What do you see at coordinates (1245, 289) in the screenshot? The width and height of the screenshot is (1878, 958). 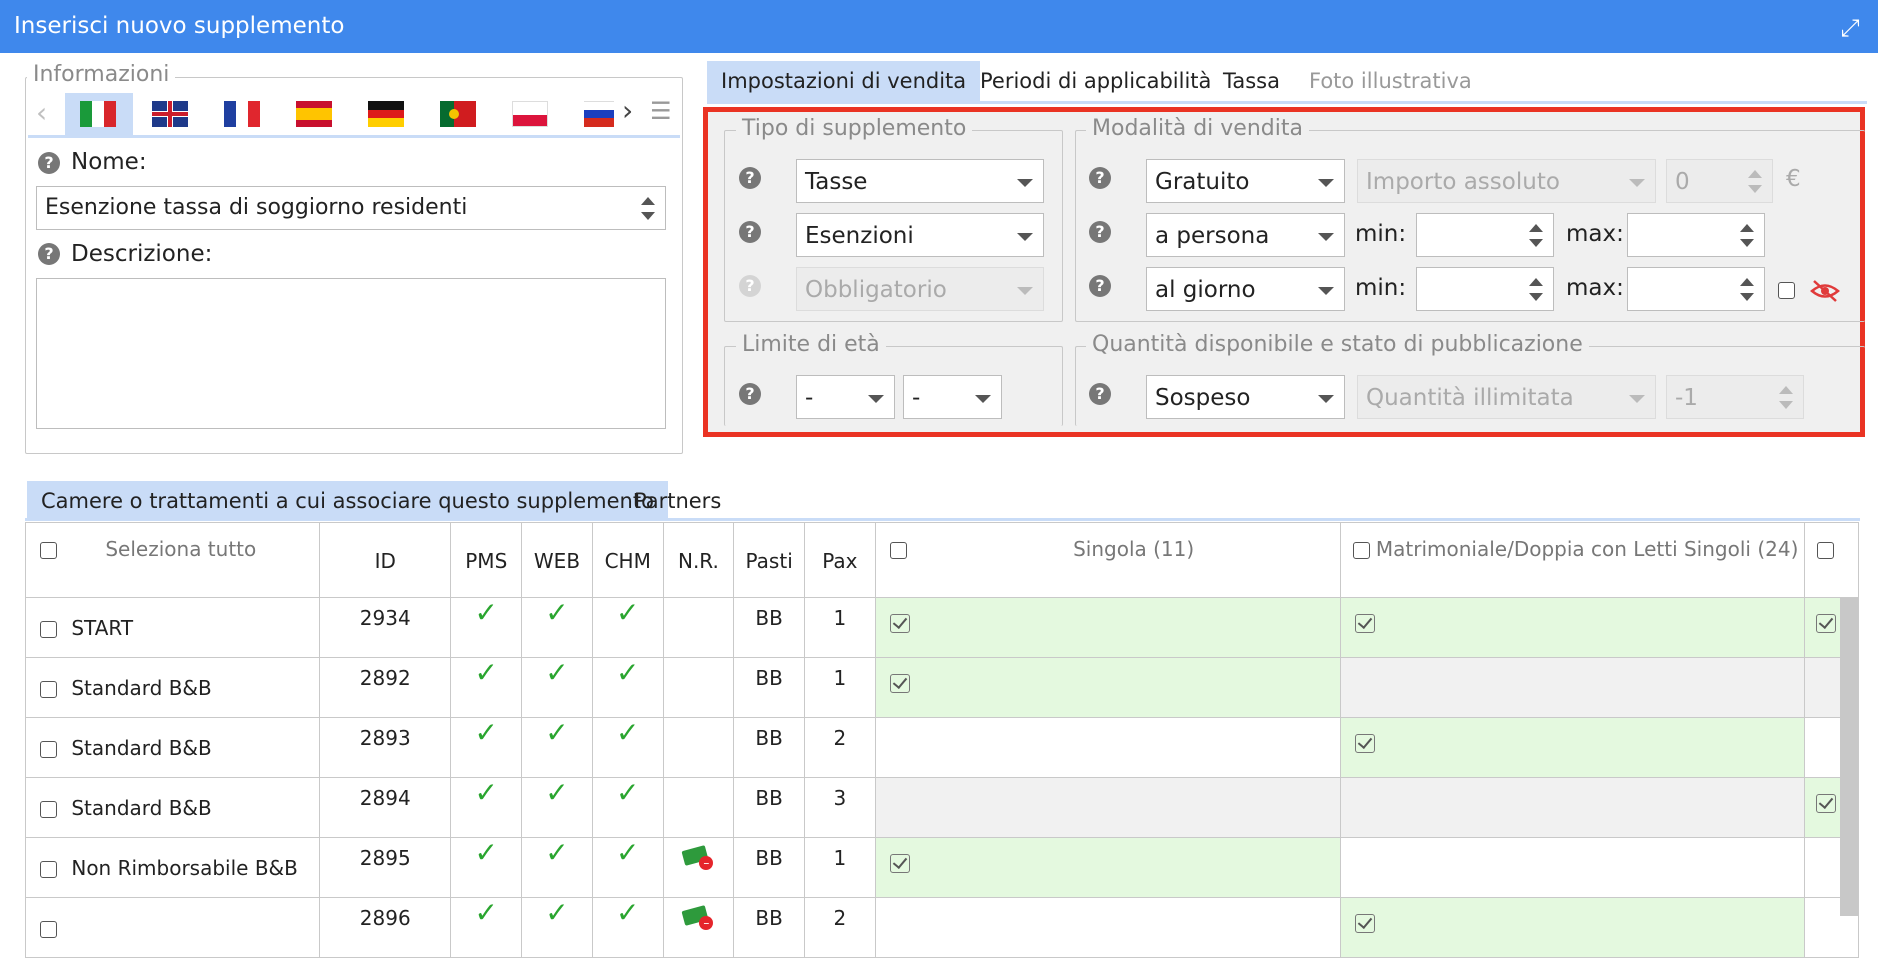 I see `per-time-select: al giorno` at bounding box center [1245, 289].